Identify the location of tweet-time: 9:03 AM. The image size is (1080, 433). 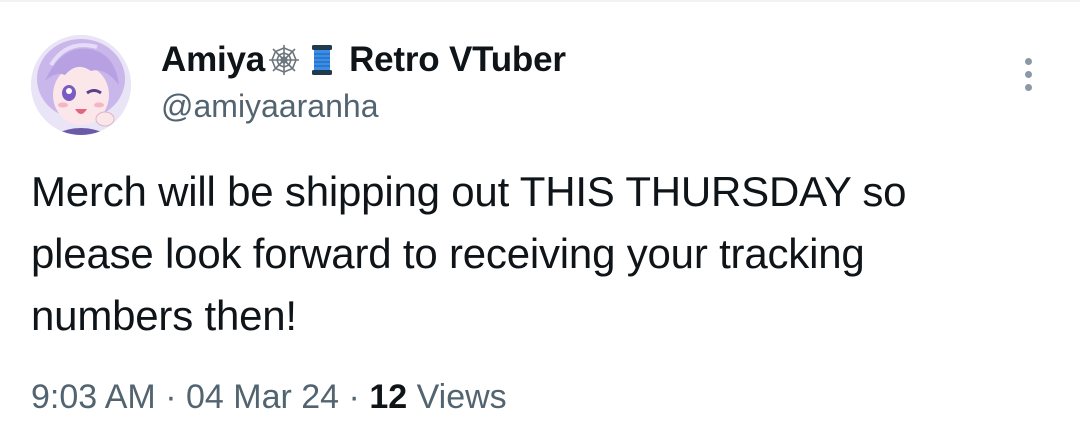
(93, 397).